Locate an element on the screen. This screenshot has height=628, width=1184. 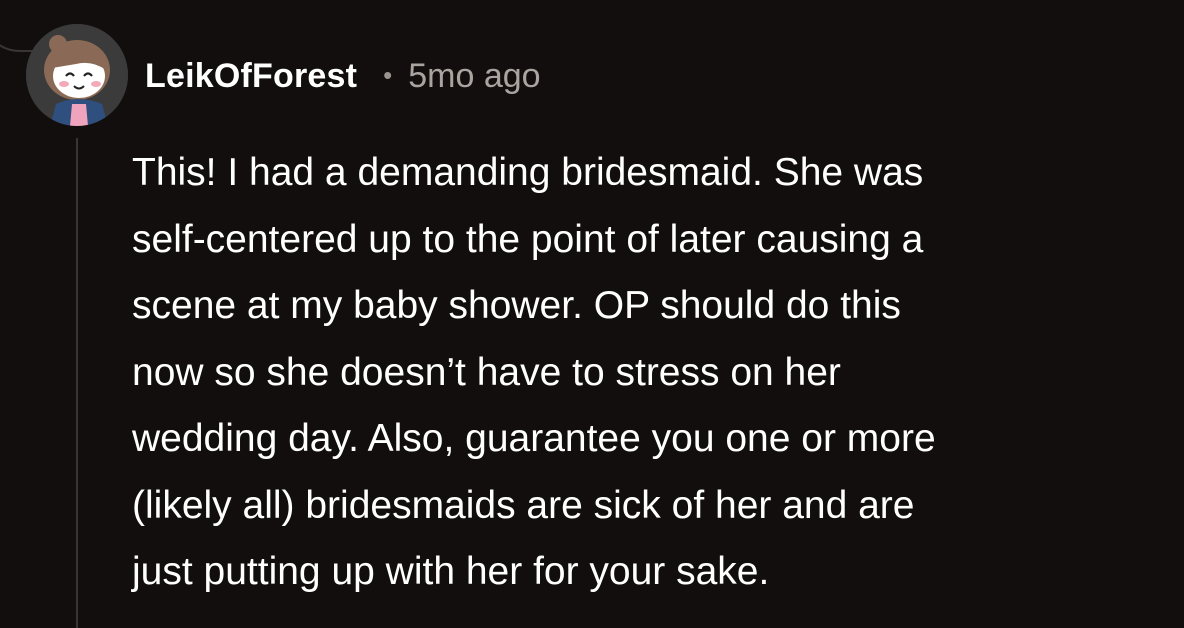
avatar is located at coordinates (77, 75).